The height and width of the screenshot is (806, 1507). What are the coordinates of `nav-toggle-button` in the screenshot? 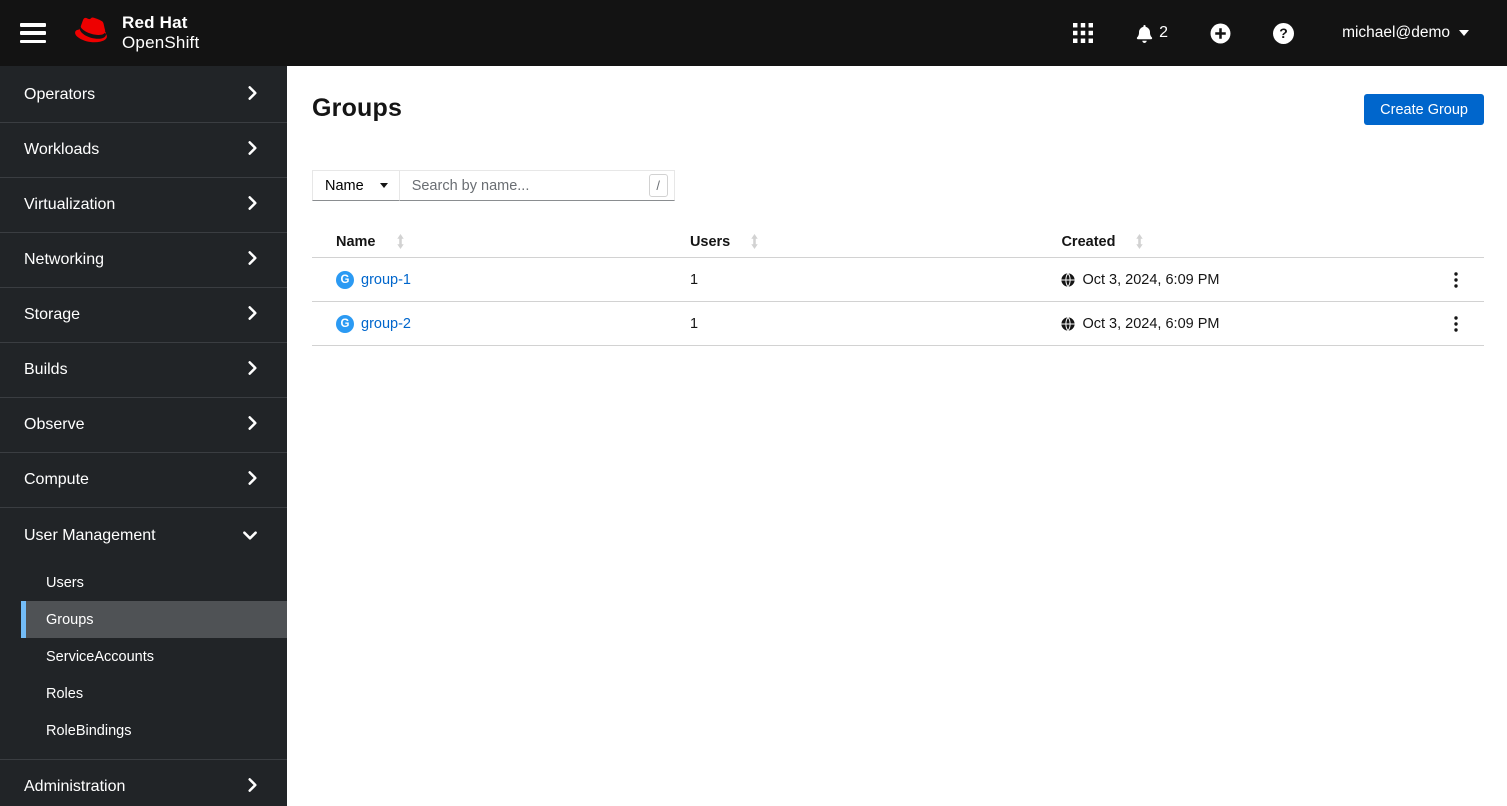 It's located at (33, 33).